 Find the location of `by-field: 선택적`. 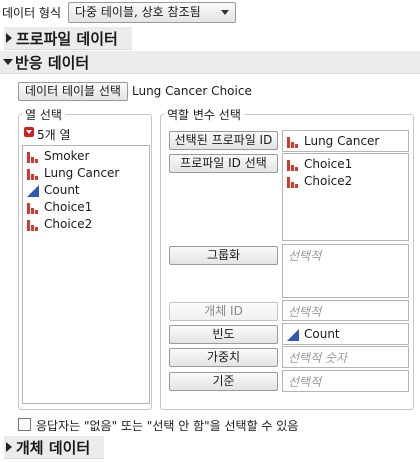

by-field: 선택적 is located at coordinates (345, 381).